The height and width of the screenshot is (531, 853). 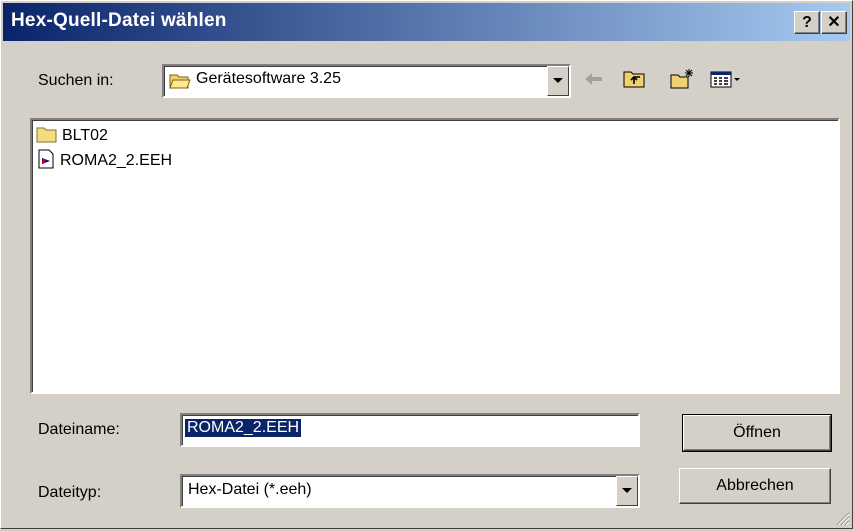 I want to click on filename-label: Dateiname:, so click(x=79, y=429).